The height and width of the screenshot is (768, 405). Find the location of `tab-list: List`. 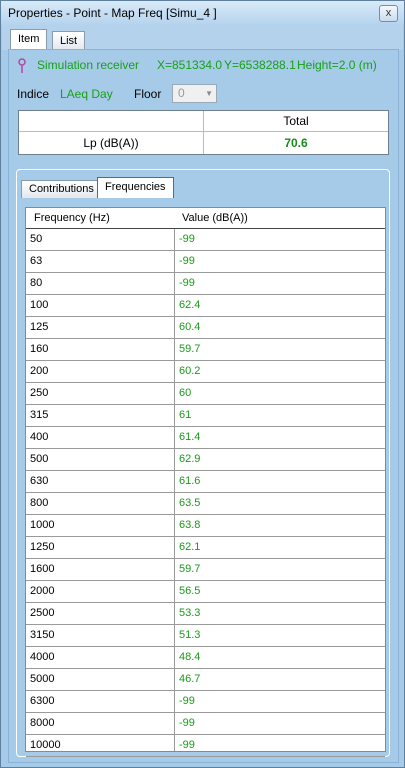

tab-list: List is located at coordinates (69, 40).